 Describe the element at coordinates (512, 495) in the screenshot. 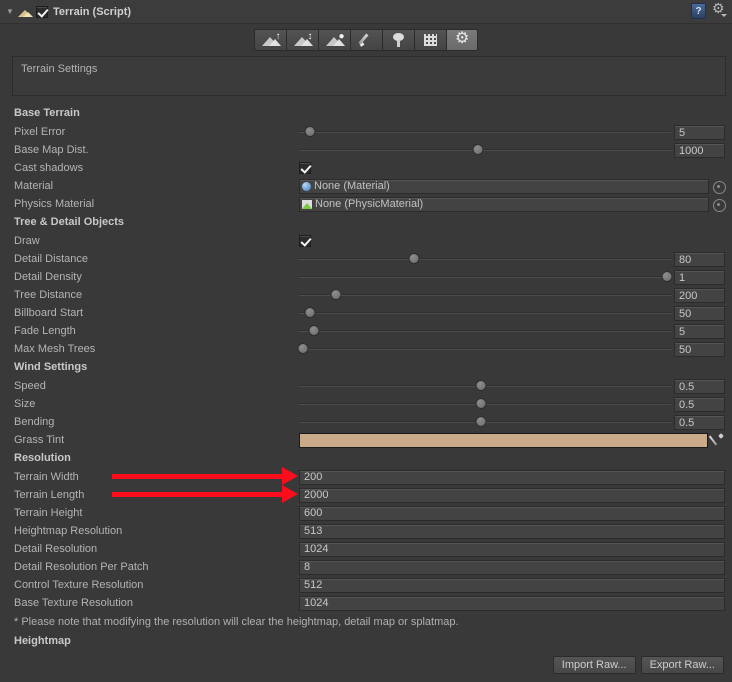

I see `value-terrain-length: 2000` at that location.